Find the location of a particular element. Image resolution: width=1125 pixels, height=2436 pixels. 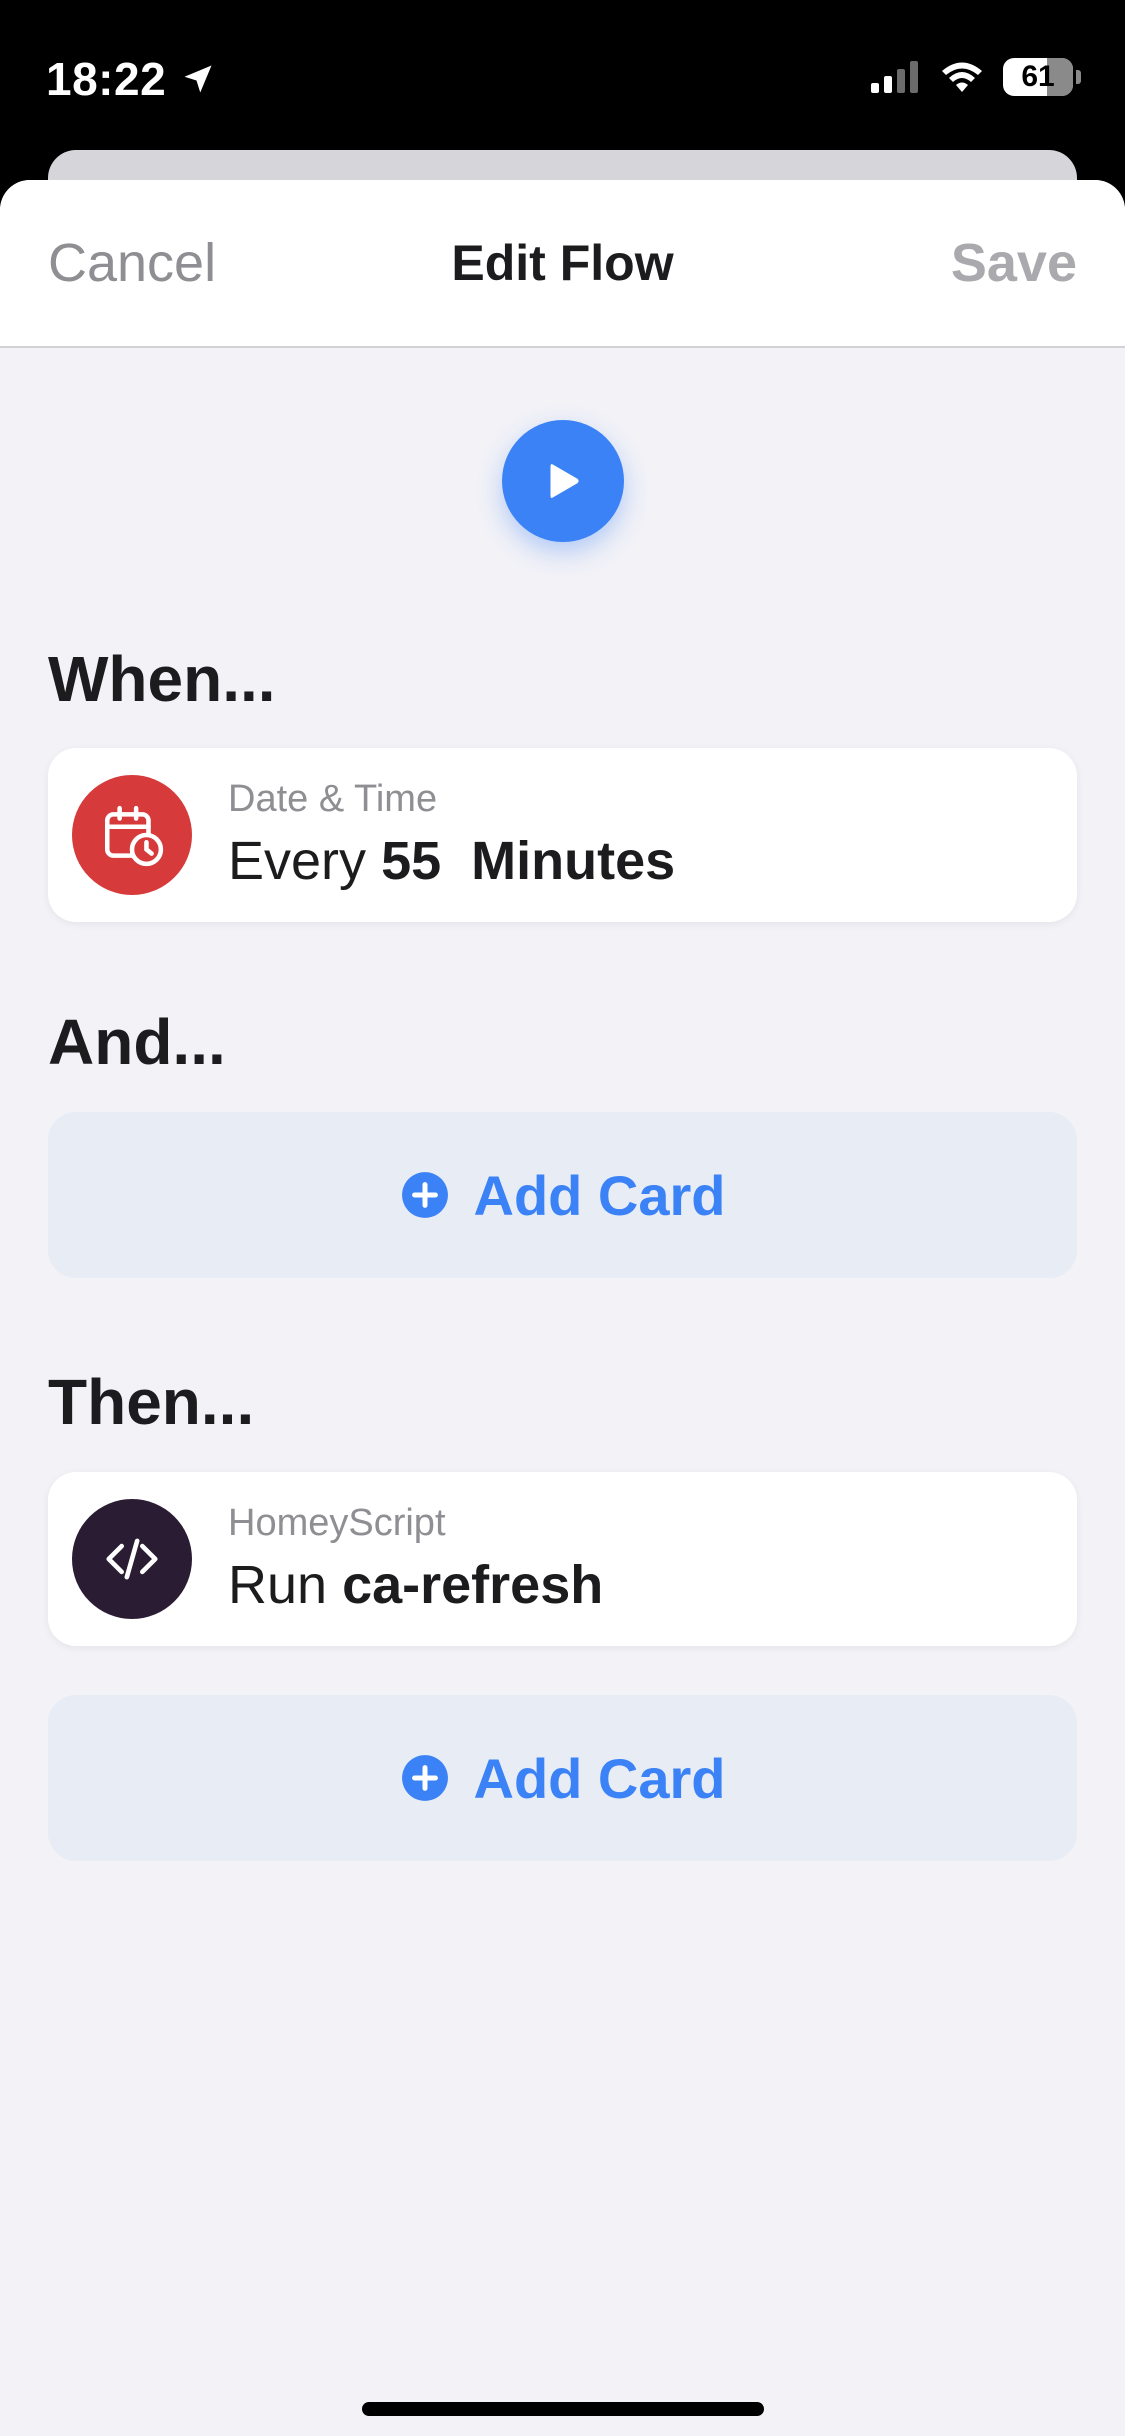

location-arrow-icon is located at coordinates (198, 79).